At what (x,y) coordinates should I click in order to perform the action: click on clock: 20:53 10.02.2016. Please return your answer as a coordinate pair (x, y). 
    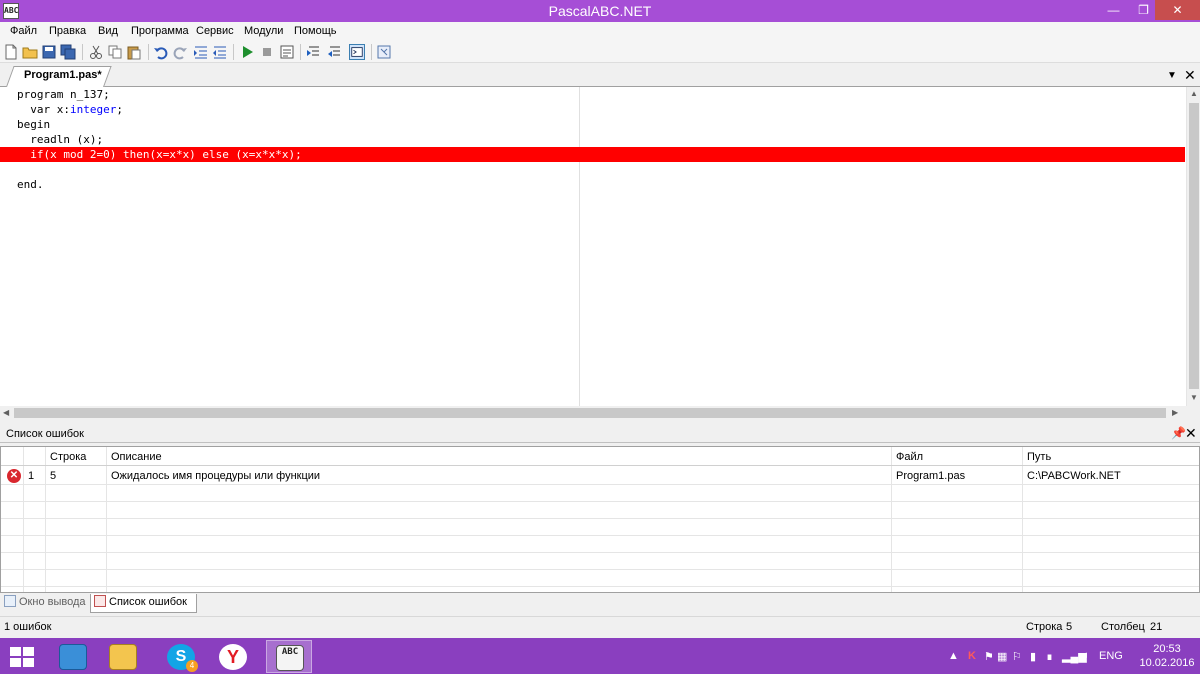
    Looking at the image, I should click on (1167, 656).